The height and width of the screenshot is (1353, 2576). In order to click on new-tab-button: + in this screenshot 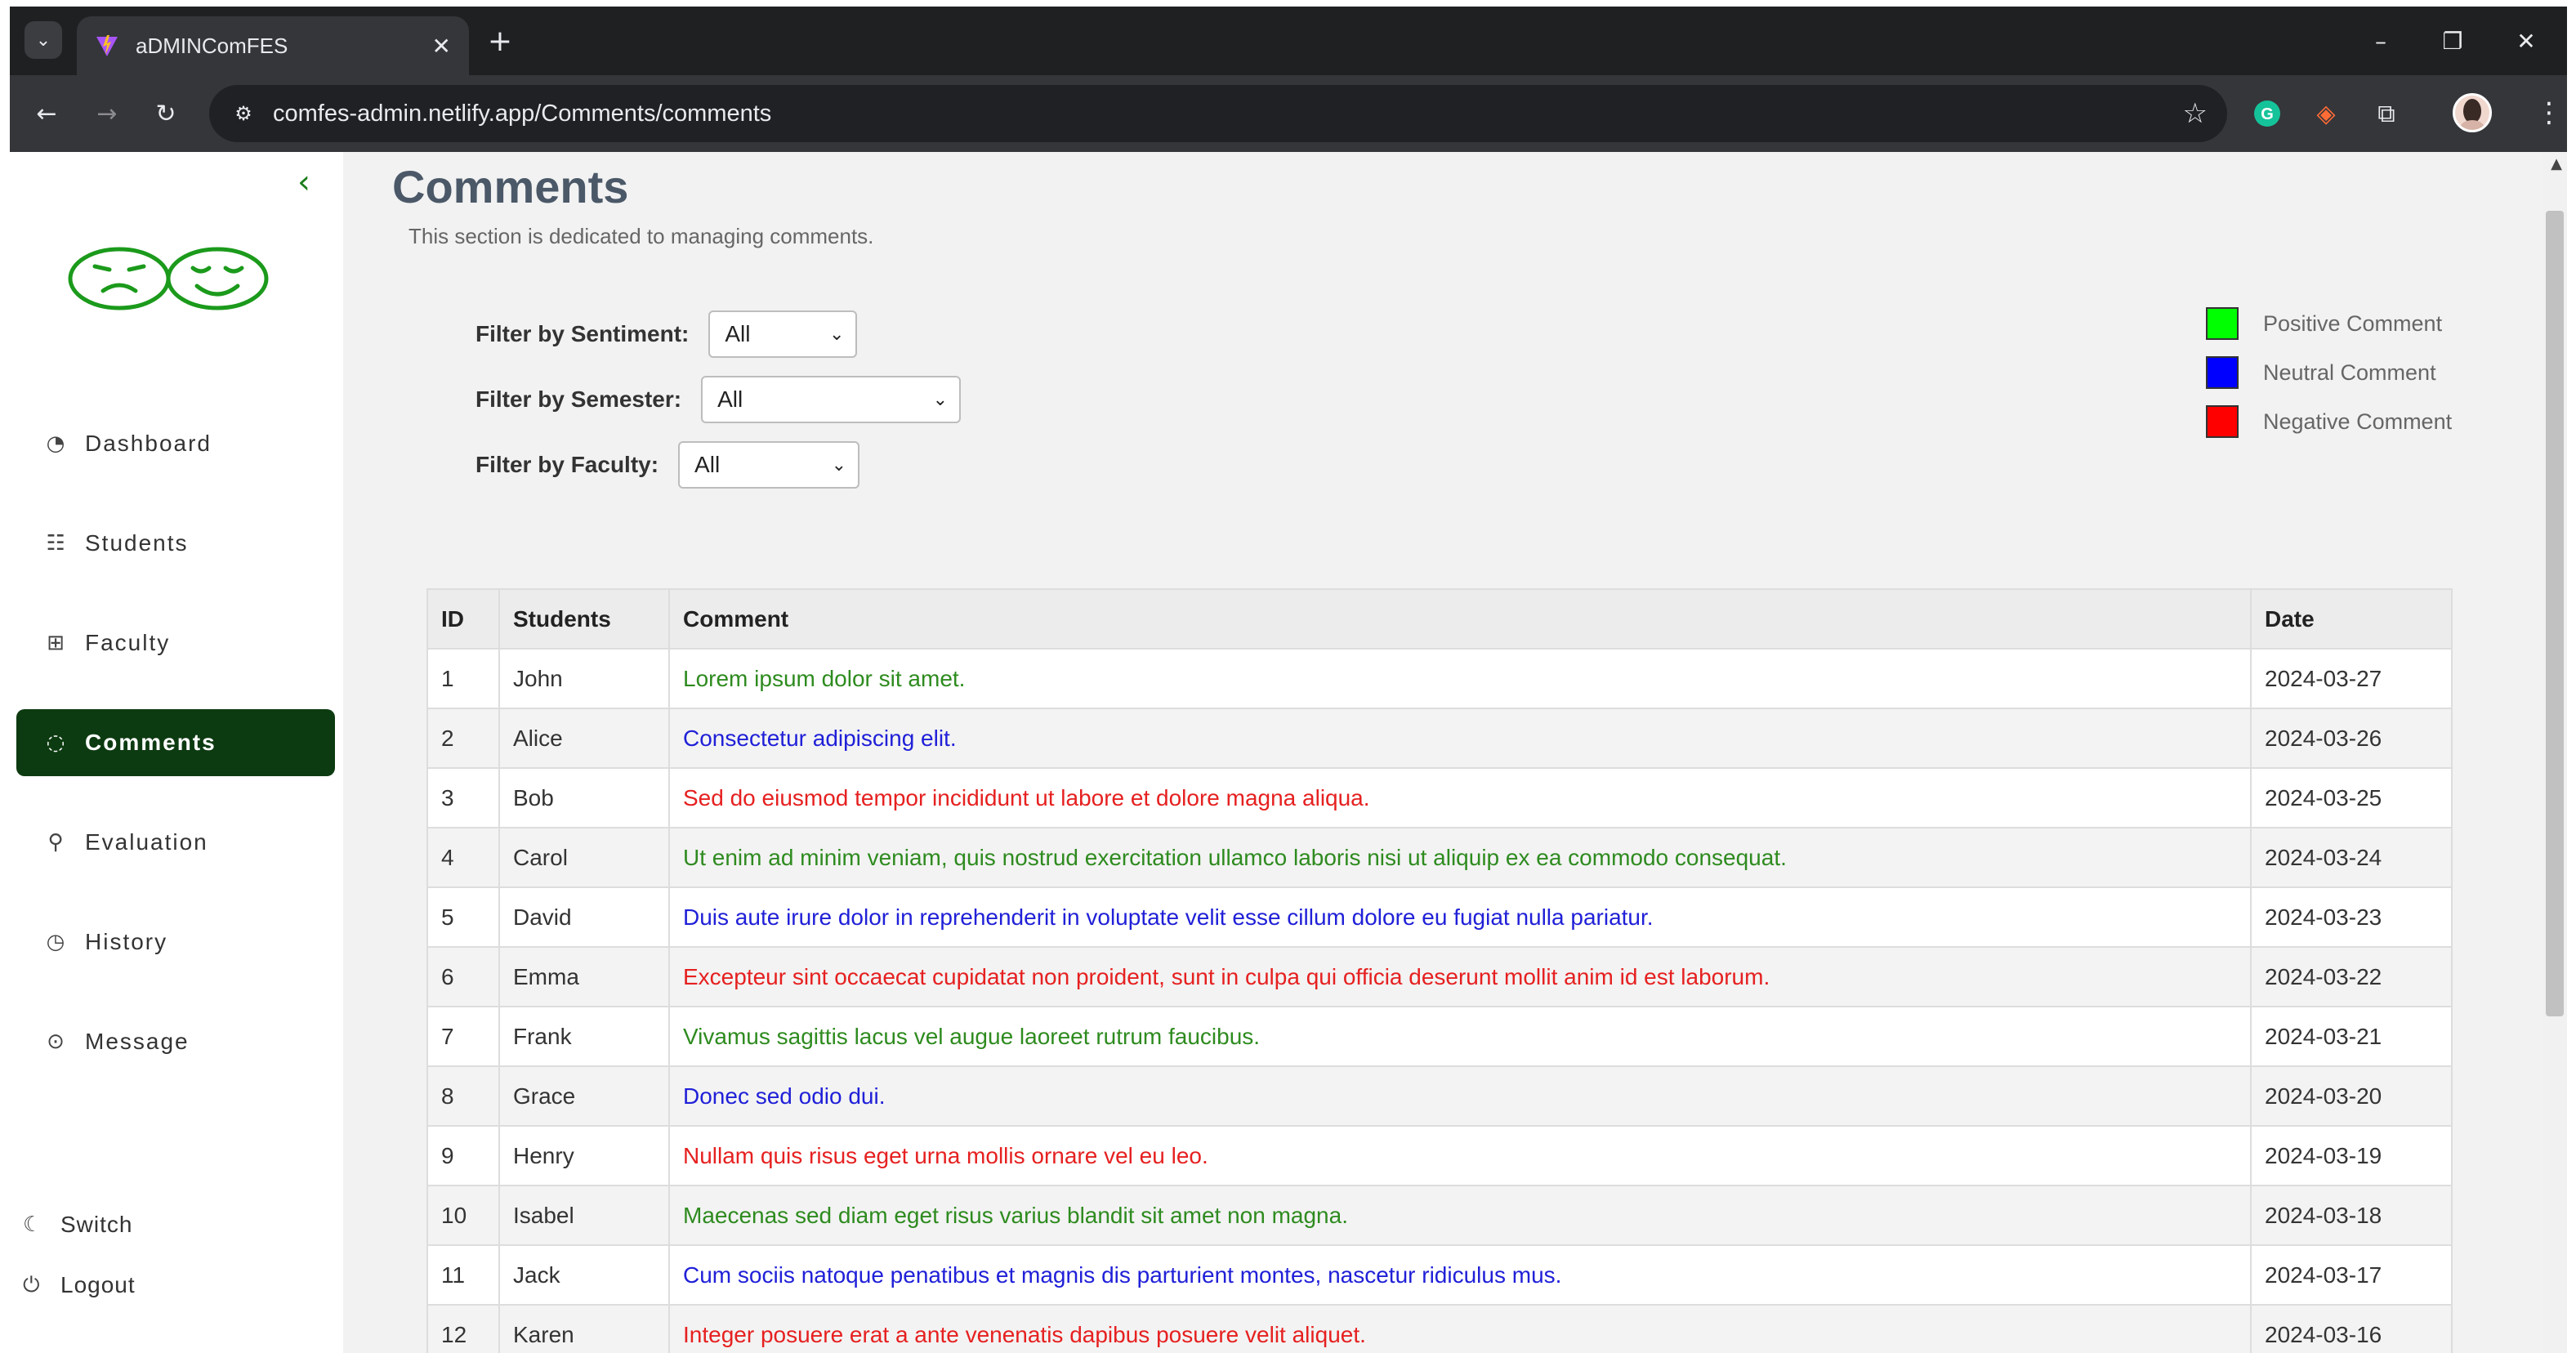, I will do `click(500, 41)`.